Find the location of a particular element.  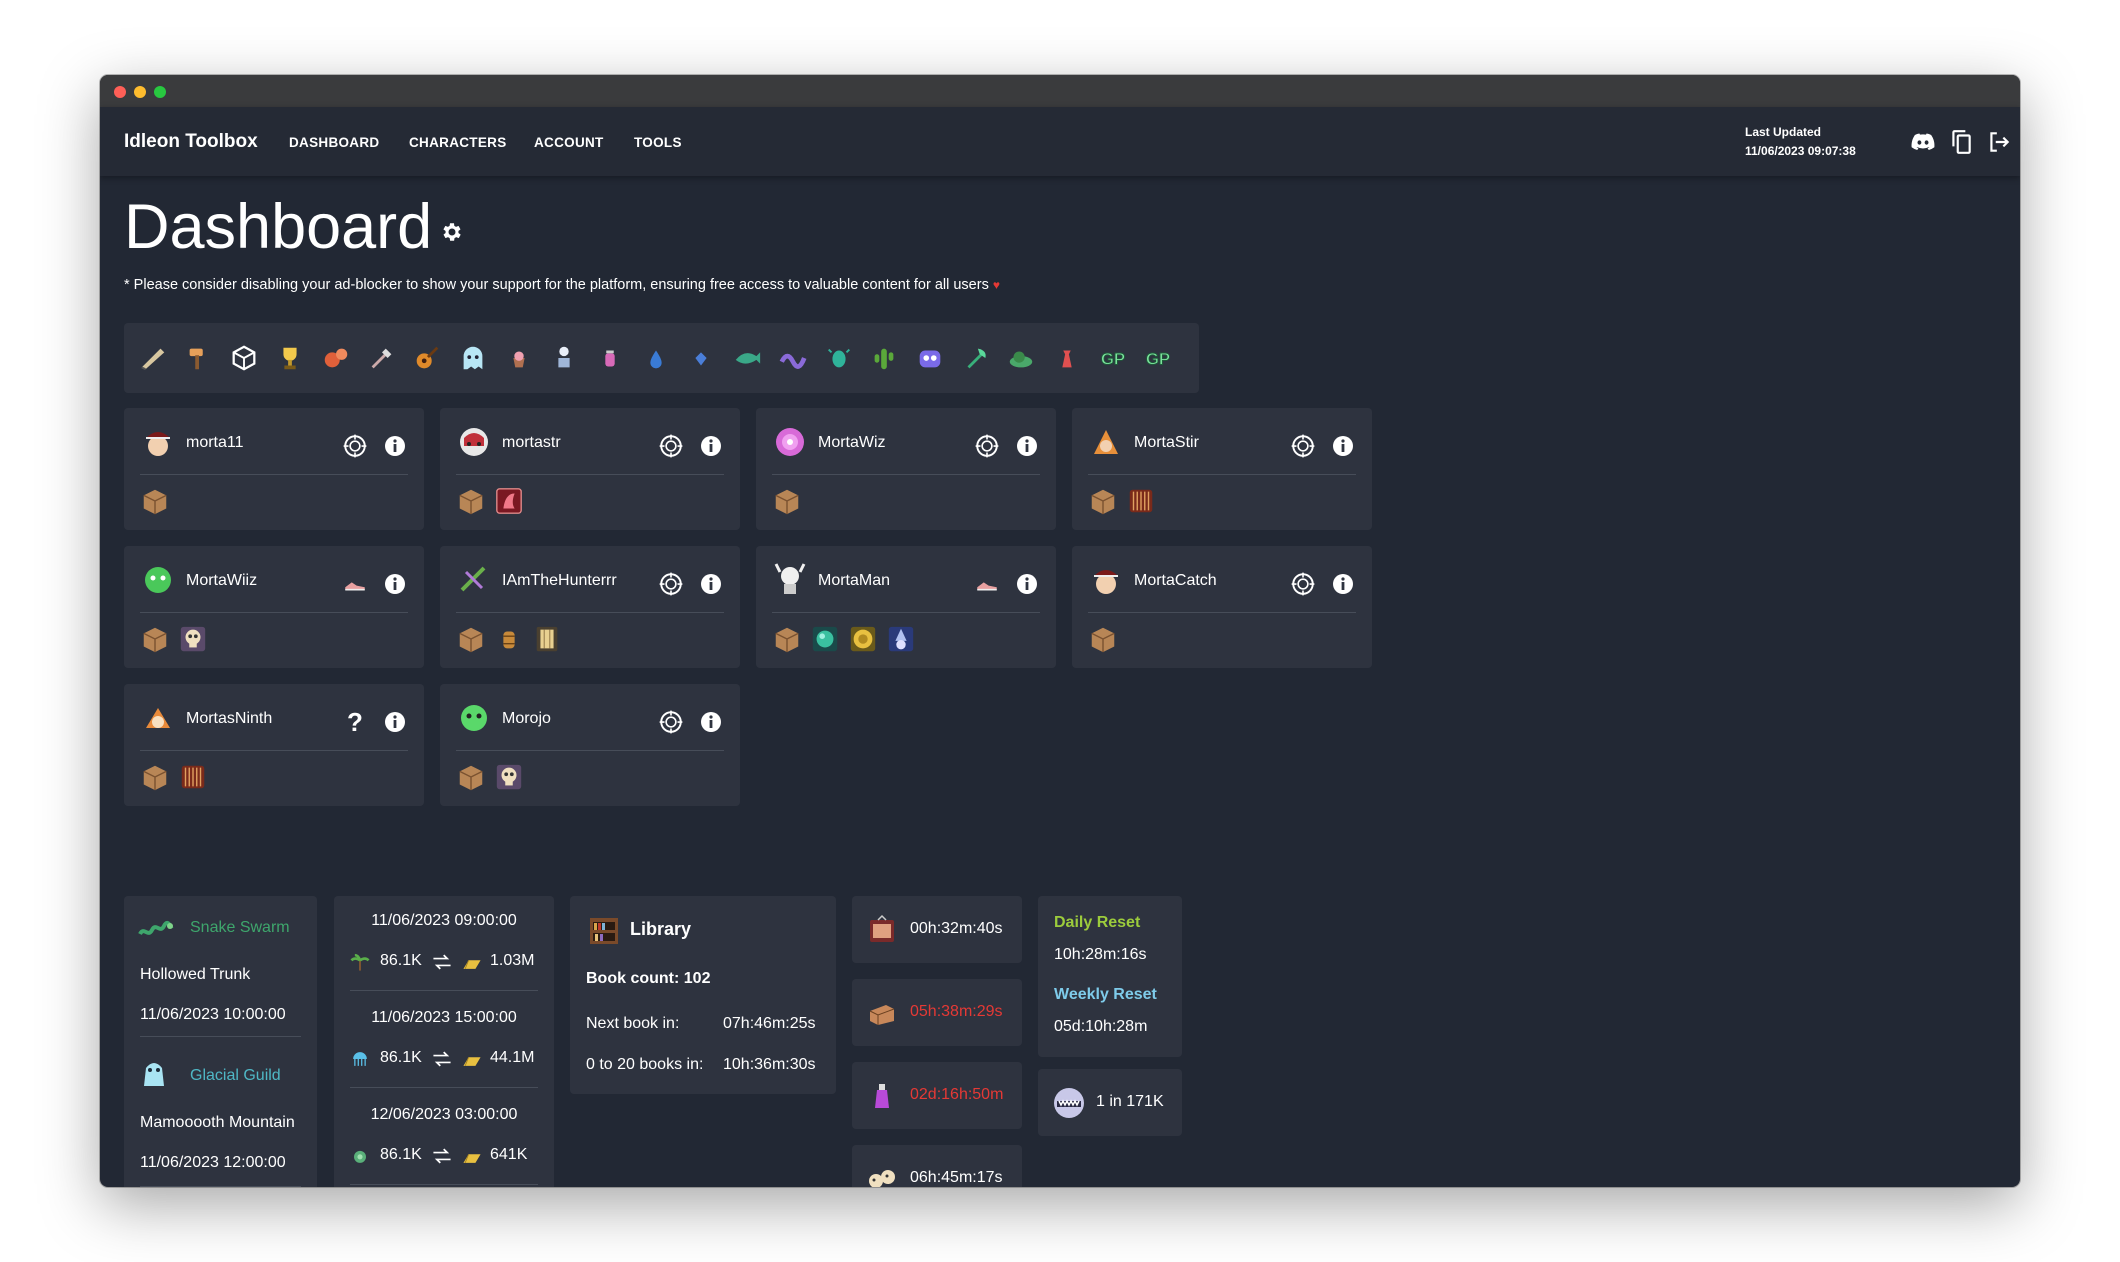

ghost-icon is located at coordinates (473, 358).